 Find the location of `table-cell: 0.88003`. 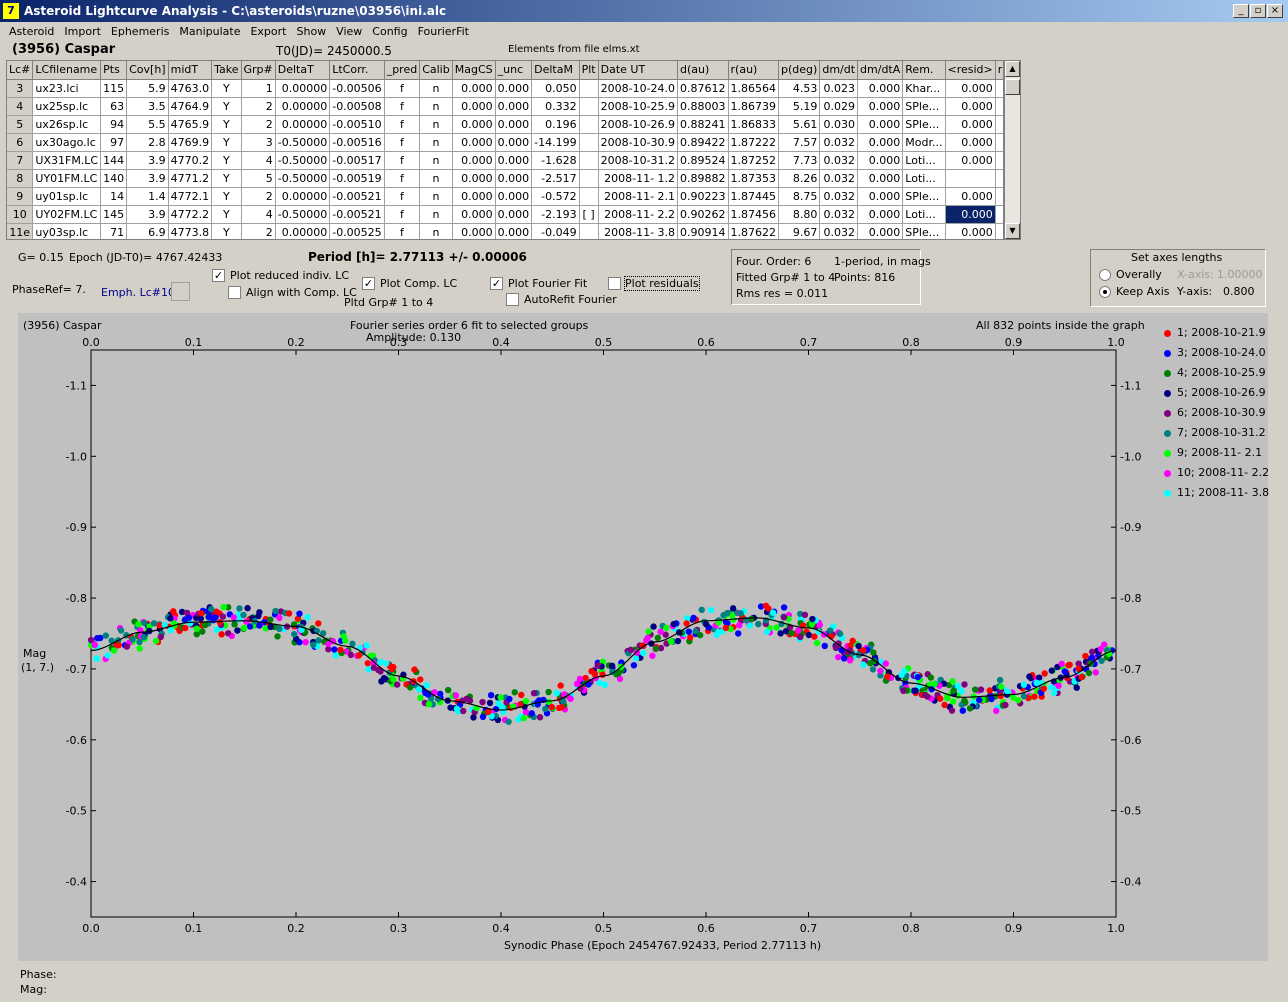

table-cell: 0.88003 is located at coordinates (703, 106).